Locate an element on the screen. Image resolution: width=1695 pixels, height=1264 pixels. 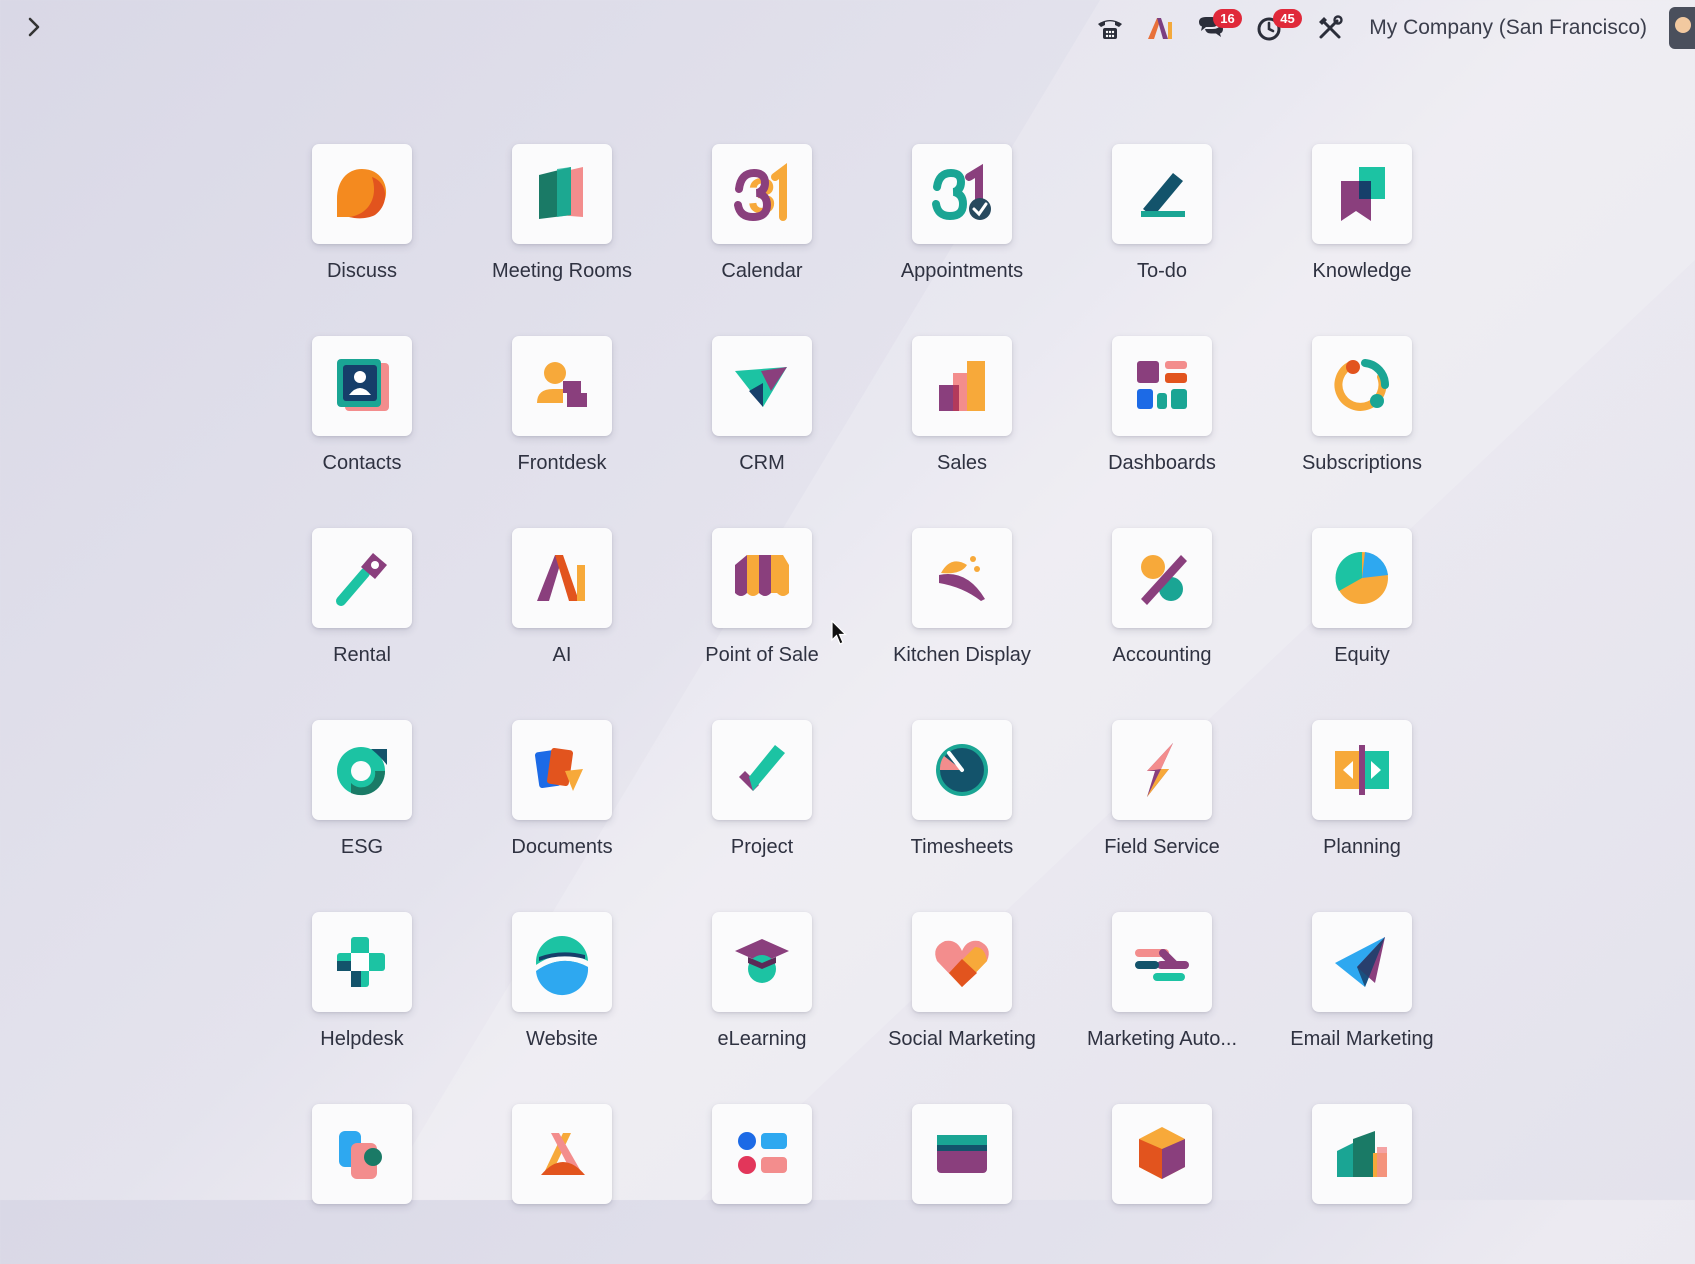
app-timesheets: Timesheets is located at coordinates (962, 800).